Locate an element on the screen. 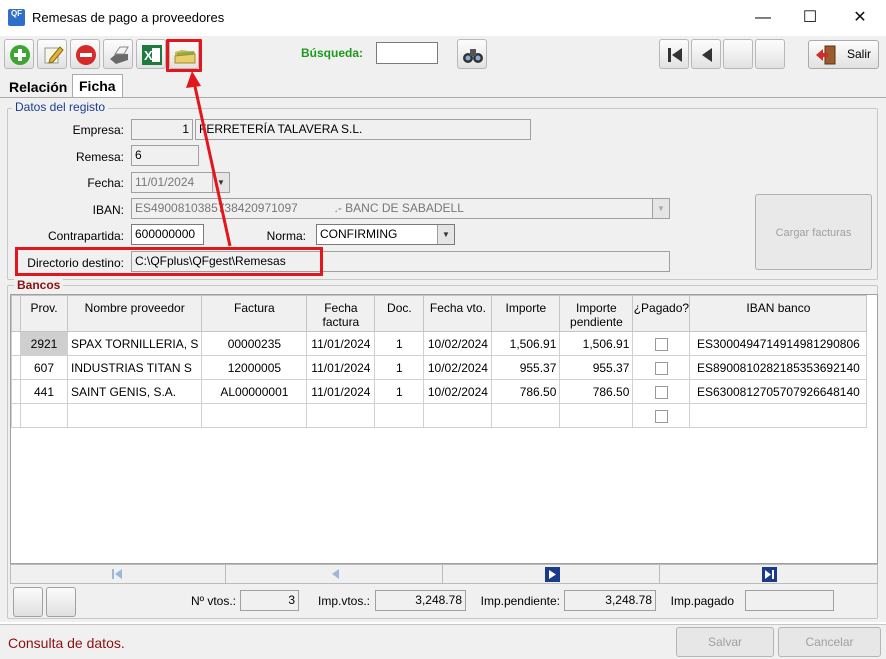 The image size is (886, 659). cell-pagado is located at coordinates (661, 343).